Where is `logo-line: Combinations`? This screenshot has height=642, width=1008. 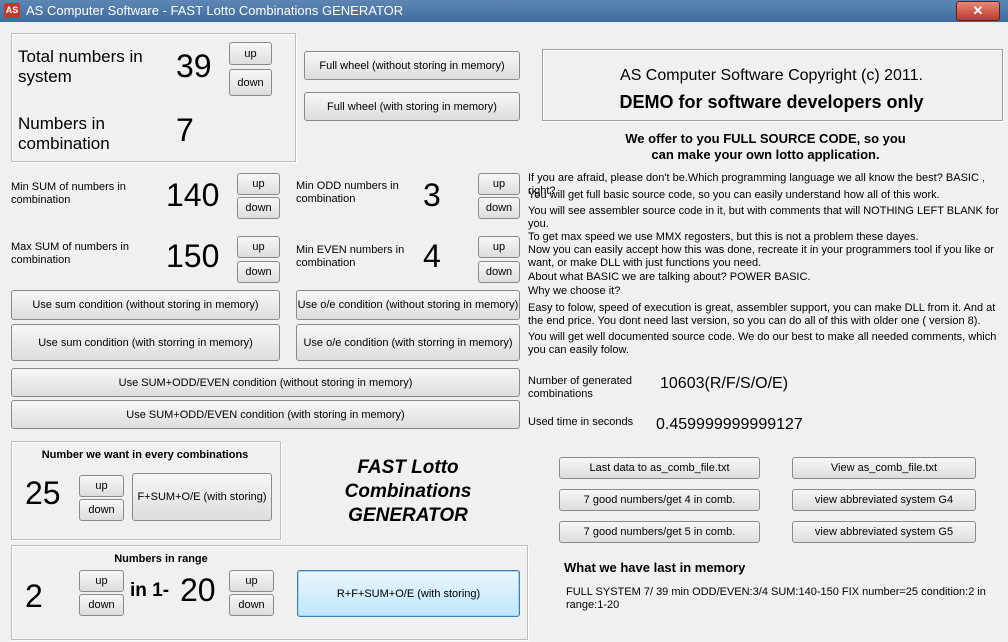 logo-line: Combinations is located at coordinates (408, 491).